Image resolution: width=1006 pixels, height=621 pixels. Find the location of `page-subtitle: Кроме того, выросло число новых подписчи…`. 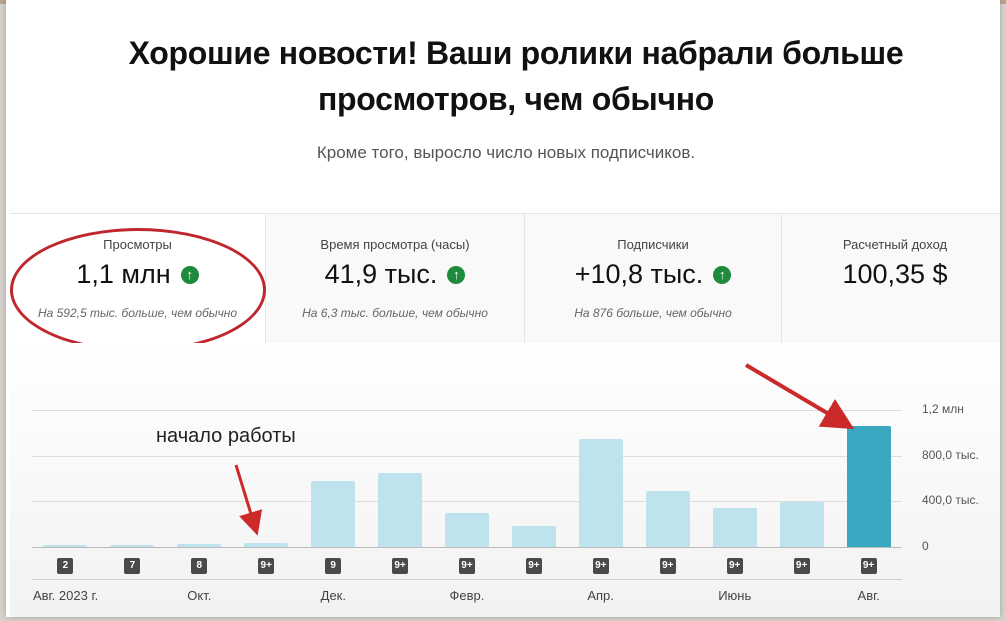

page-subtitle: Кроме того, выросло число новых подписчи… is located at coordinates (506, 152).